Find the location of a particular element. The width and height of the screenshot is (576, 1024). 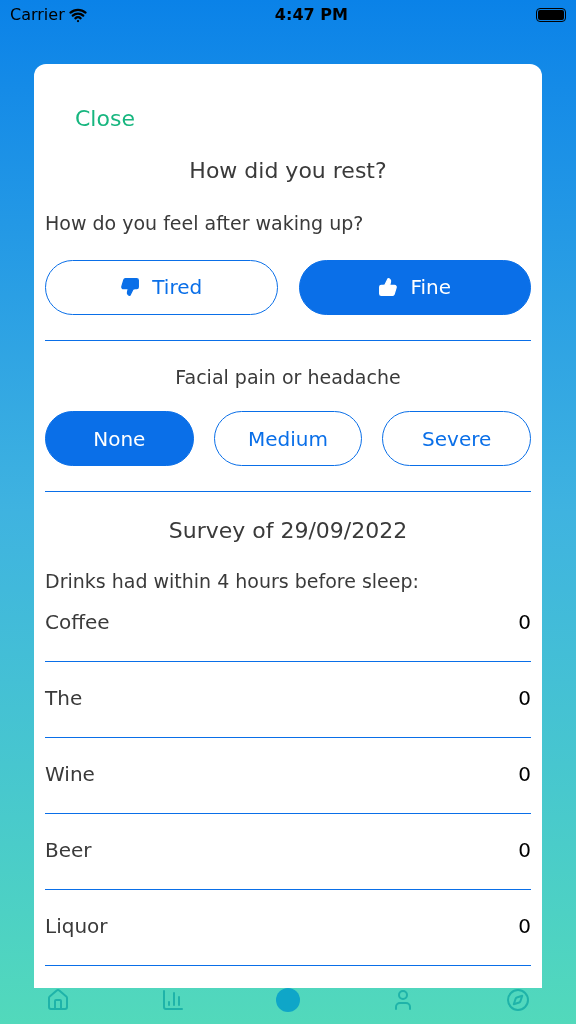

drink-name: Liquor is located at coordinates (76, 926).